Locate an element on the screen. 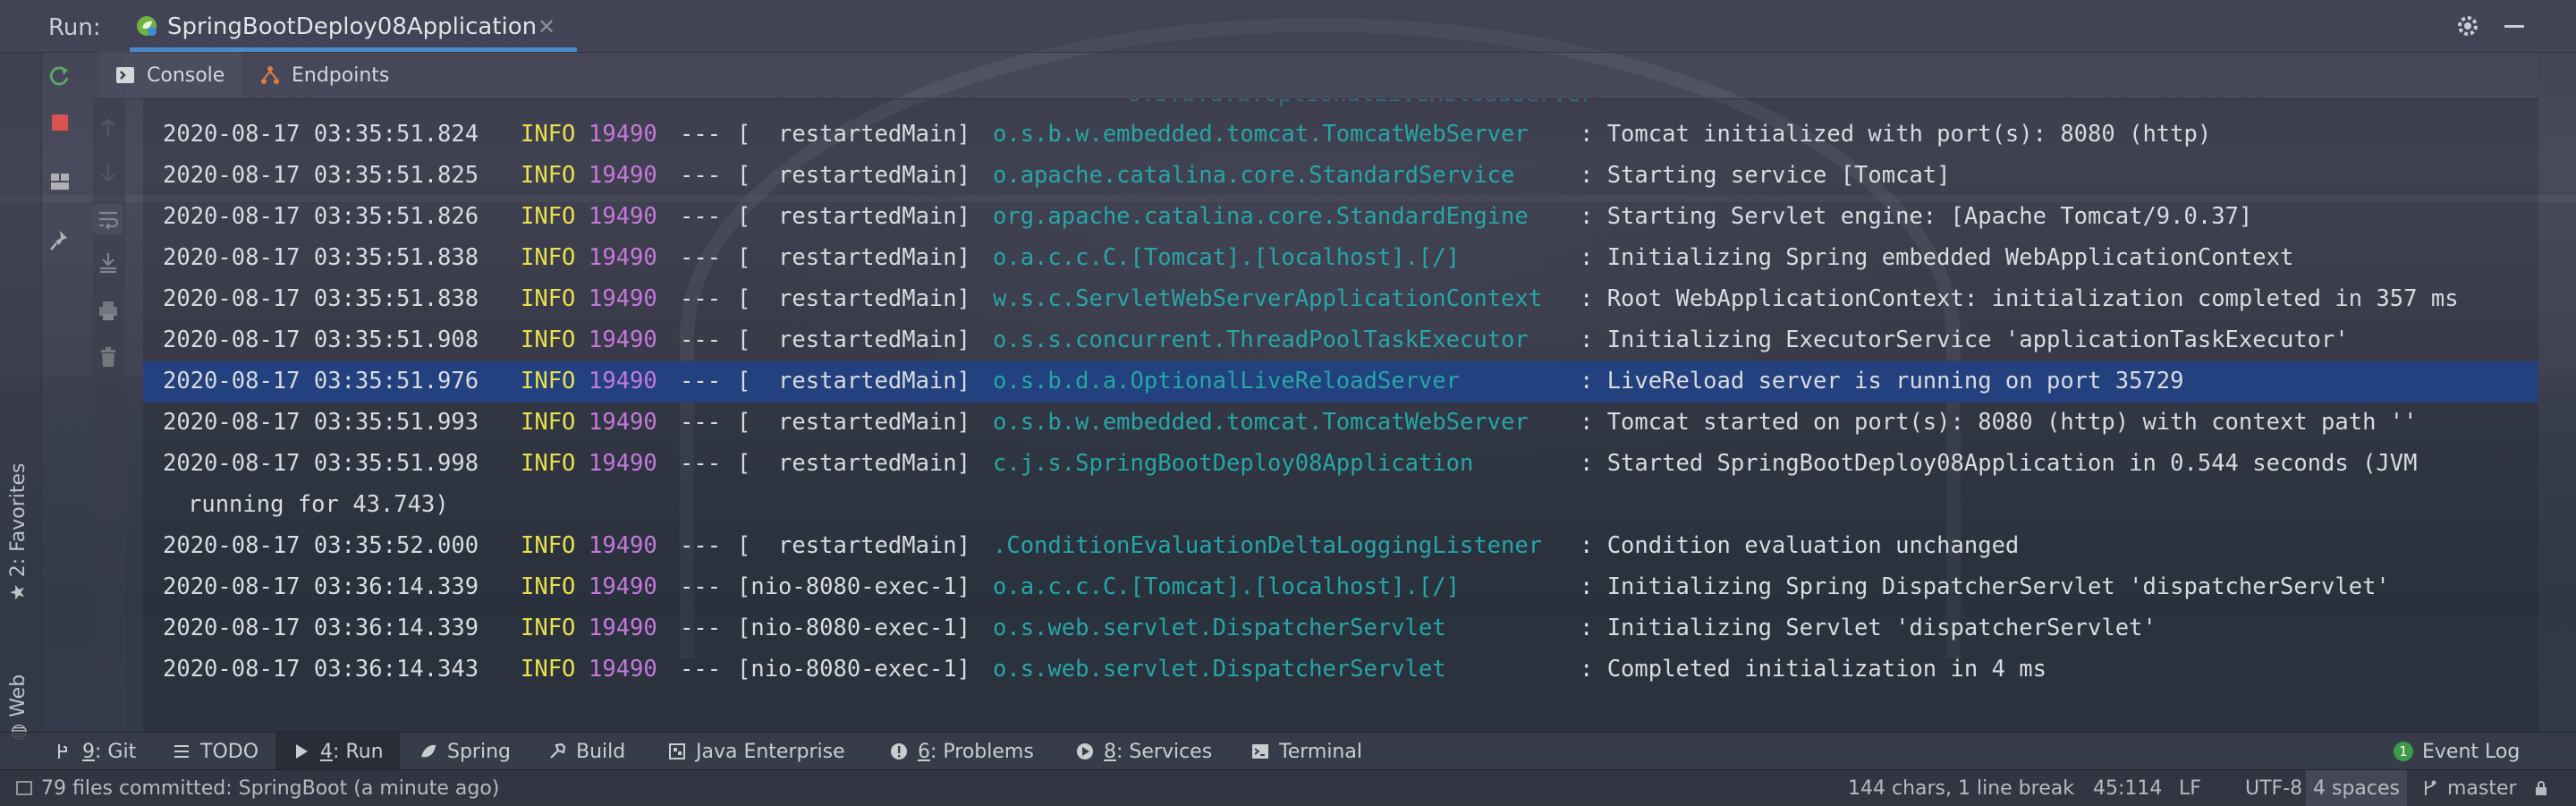 This screenshot has width=2576, height=806. log-logger: w.s.c.ServletWebServerApplicationContext is located at coordinates (1268, 298).